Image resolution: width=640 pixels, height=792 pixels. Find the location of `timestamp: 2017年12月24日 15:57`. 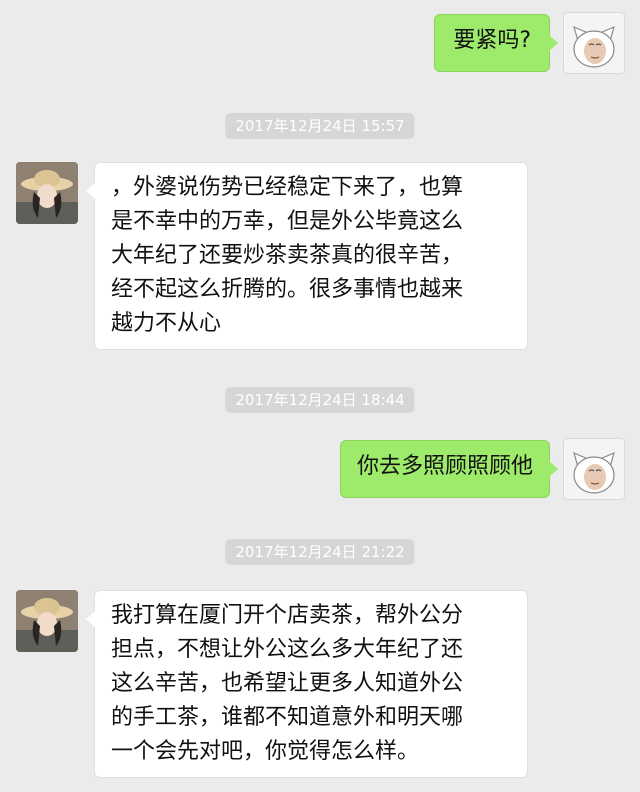

timestamp: 2017年12月24日 15:57 is located at coordinates (320, 126).